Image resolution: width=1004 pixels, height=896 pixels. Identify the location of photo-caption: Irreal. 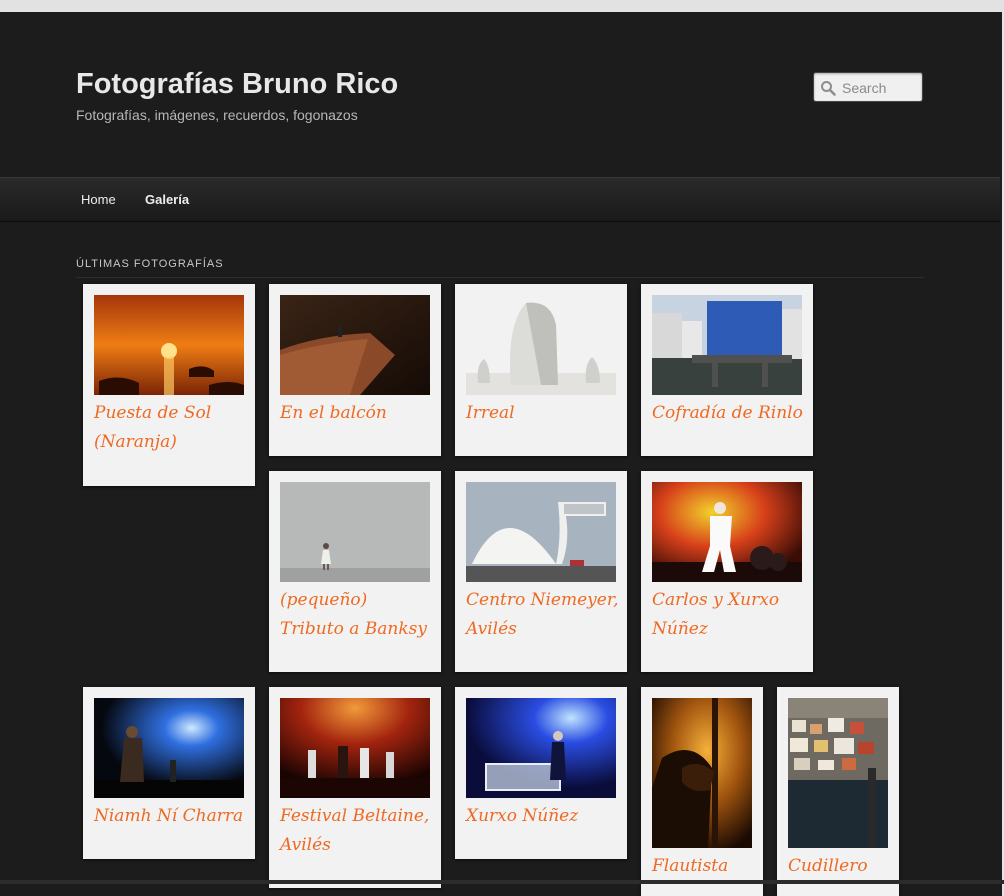
(490, 413).